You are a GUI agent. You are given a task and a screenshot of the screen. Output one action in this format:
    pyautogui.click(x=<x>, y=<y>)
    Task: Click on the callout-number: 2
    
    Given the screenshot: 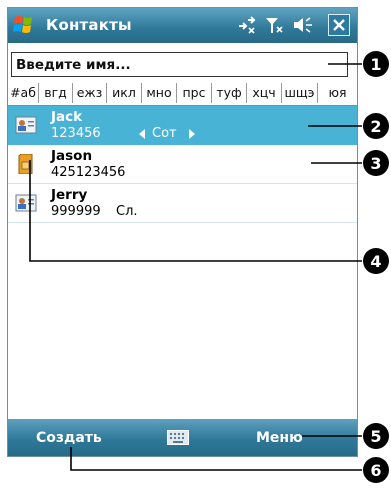 What is the action you would take?
    pyautogui.click(x=375, y=126)
    